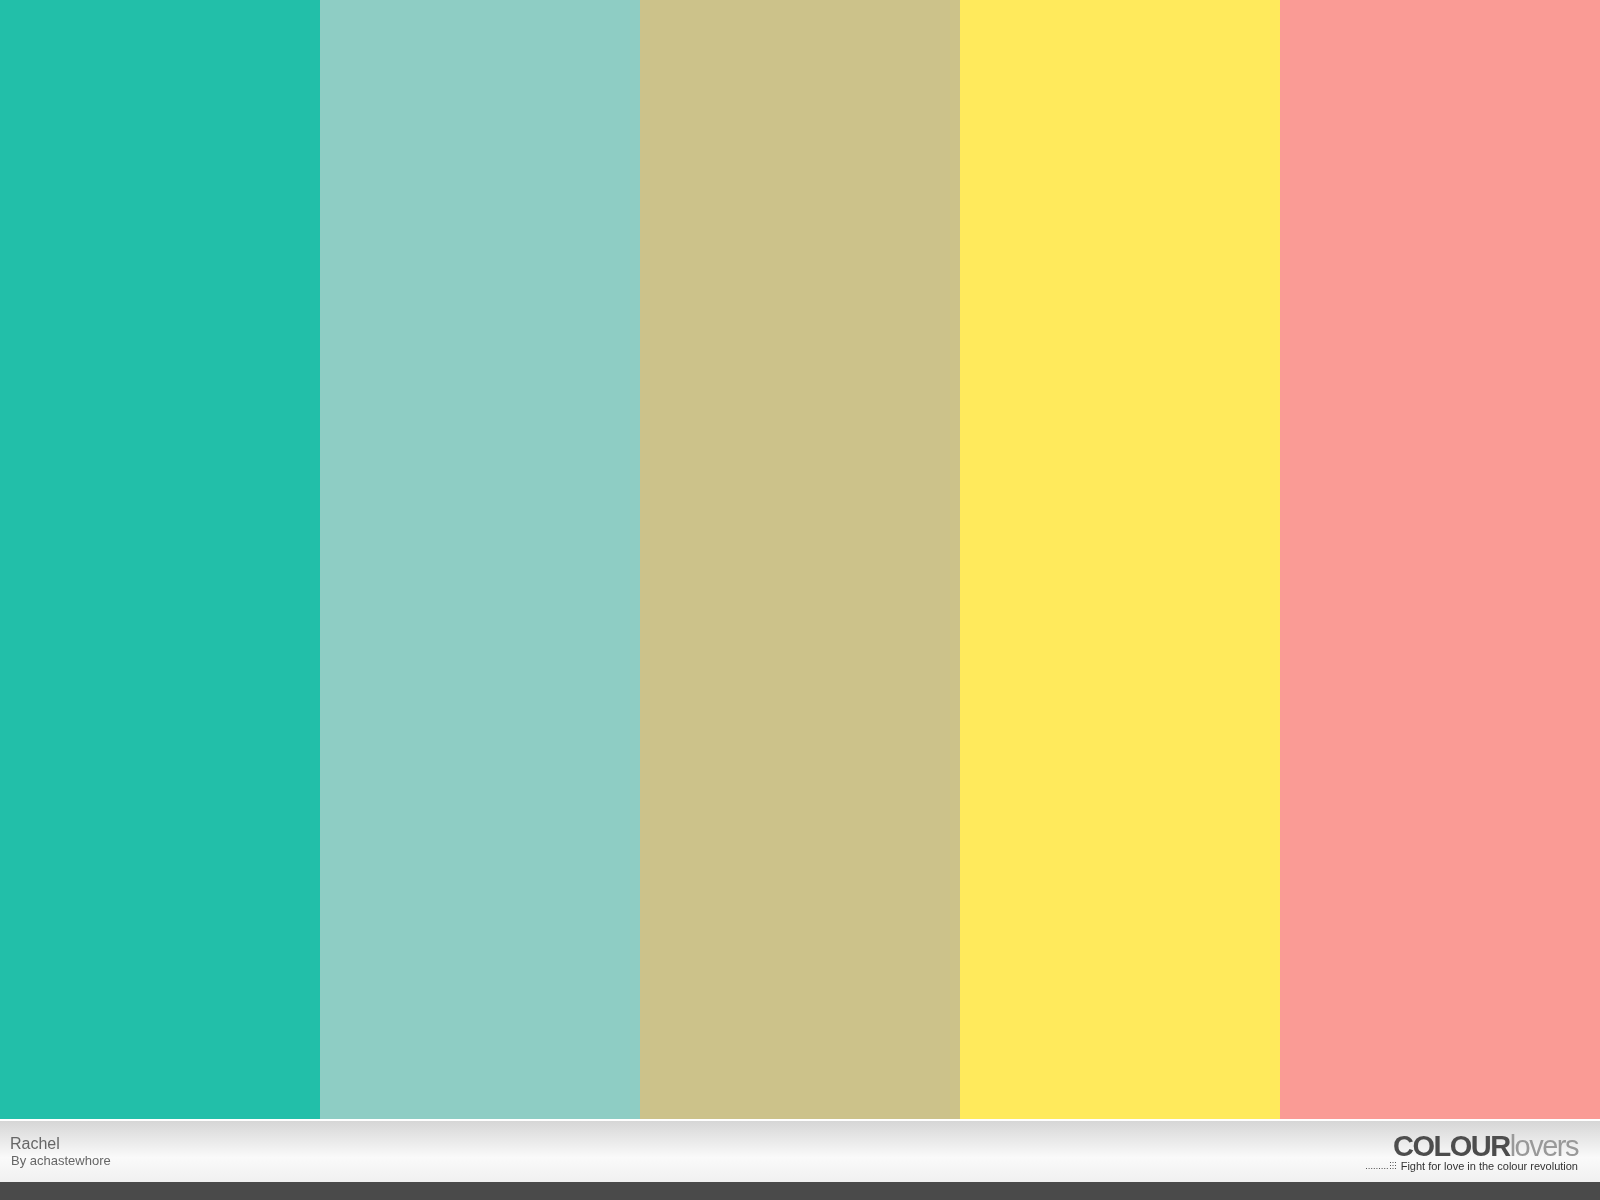 This screenshot has width=1600, height=1200. I want to click on palette-author: By achastewhore, so click(60, 1160).